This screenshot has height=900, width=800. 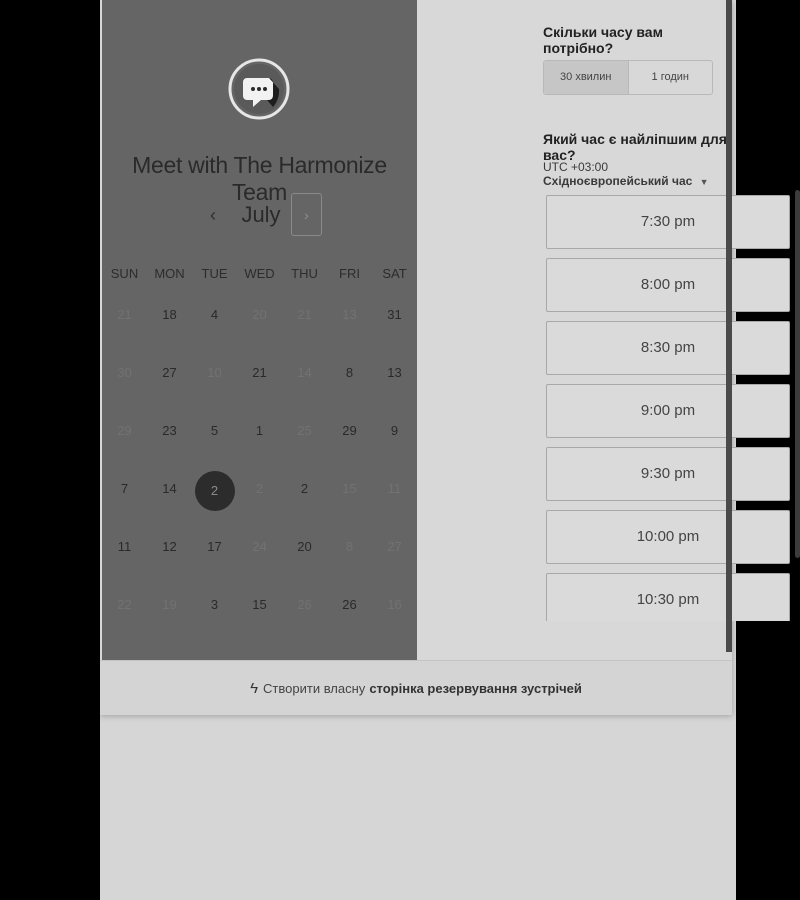 I want to click on calendar-week-row: 30 27 10 21 14 8 13, so click(x=259, y=377).